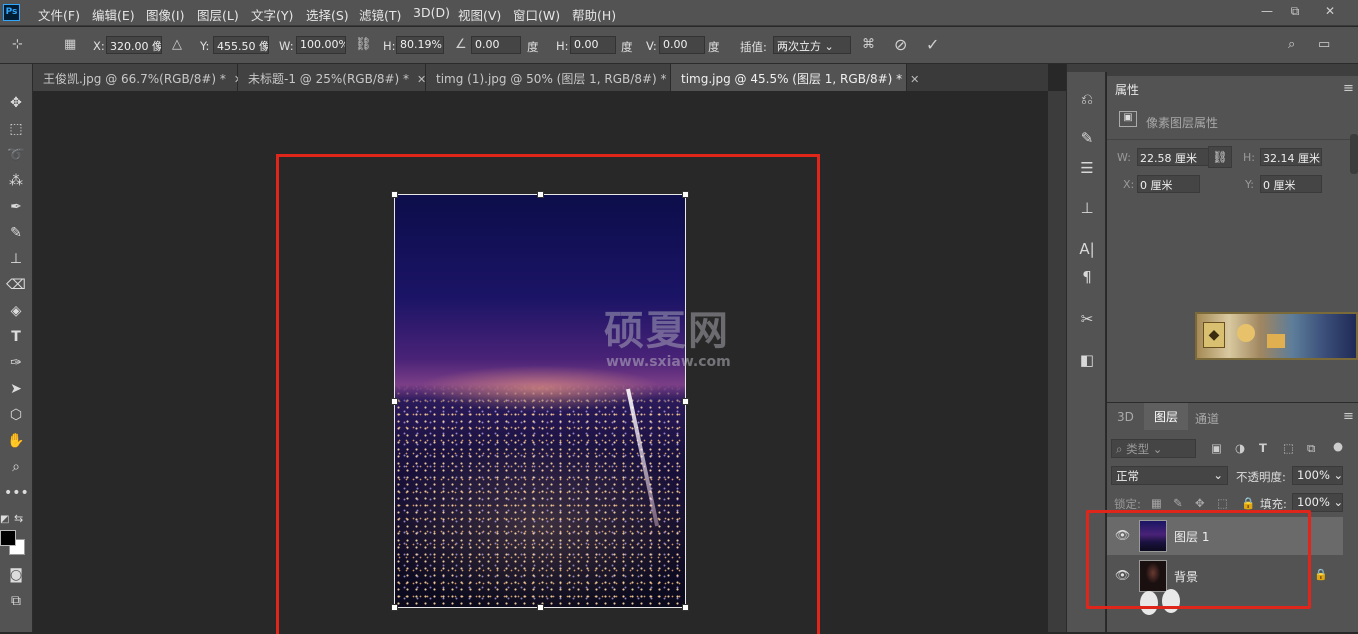 This screenshot has width=1358, height=634. I want to click on interpolation-select: 两次立方 ⌄, so click(812, 45).